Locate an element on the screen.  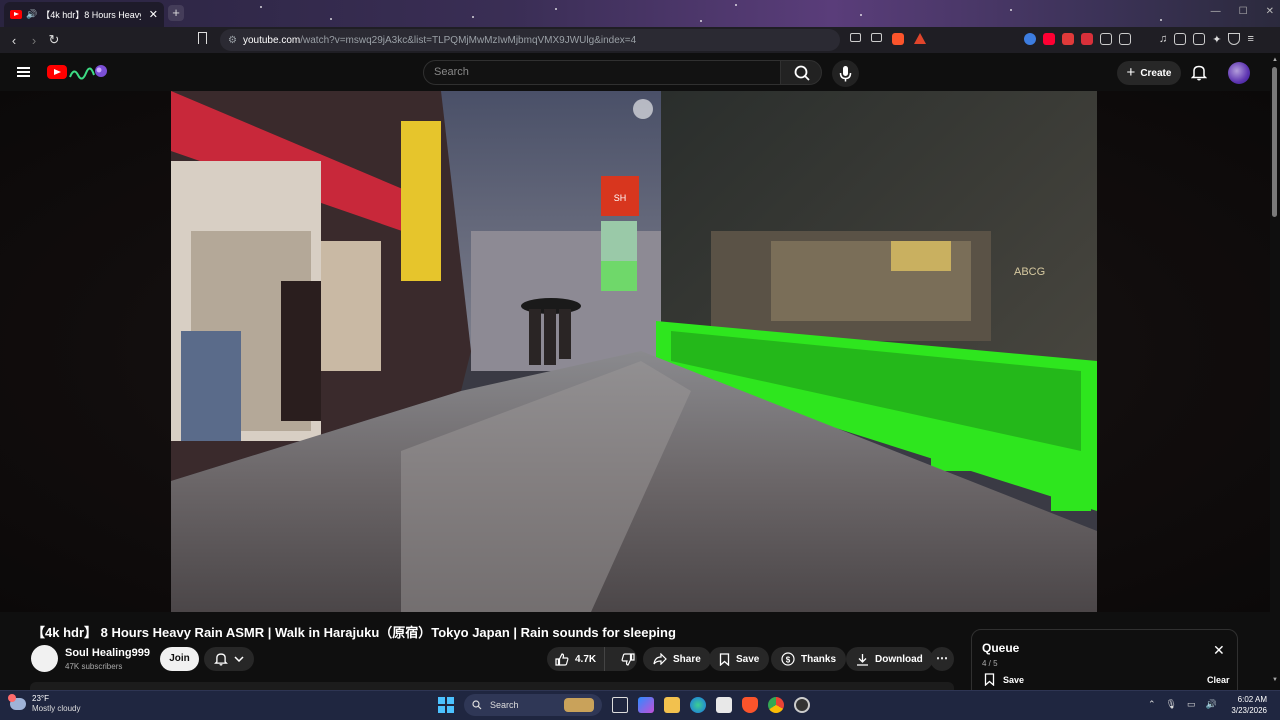
taskbar-clock: 6:02 AM 3/23/2026 is located at coordinates (1246, 705).